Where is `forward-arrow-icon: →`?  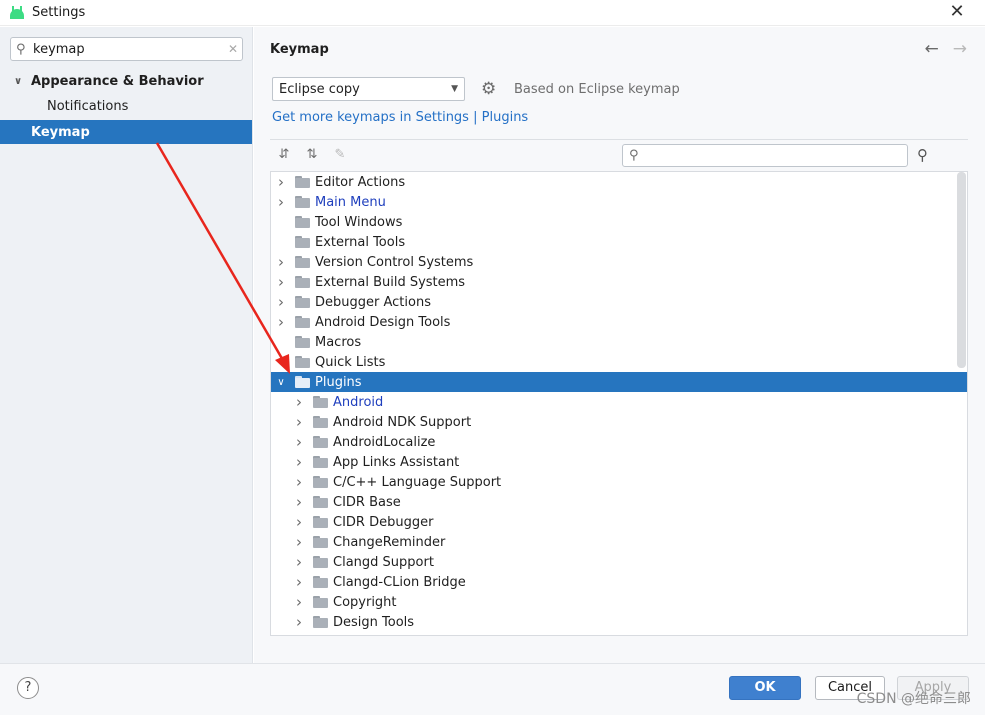 forward-arrow-icon: → is located at coordinates (960, 49).